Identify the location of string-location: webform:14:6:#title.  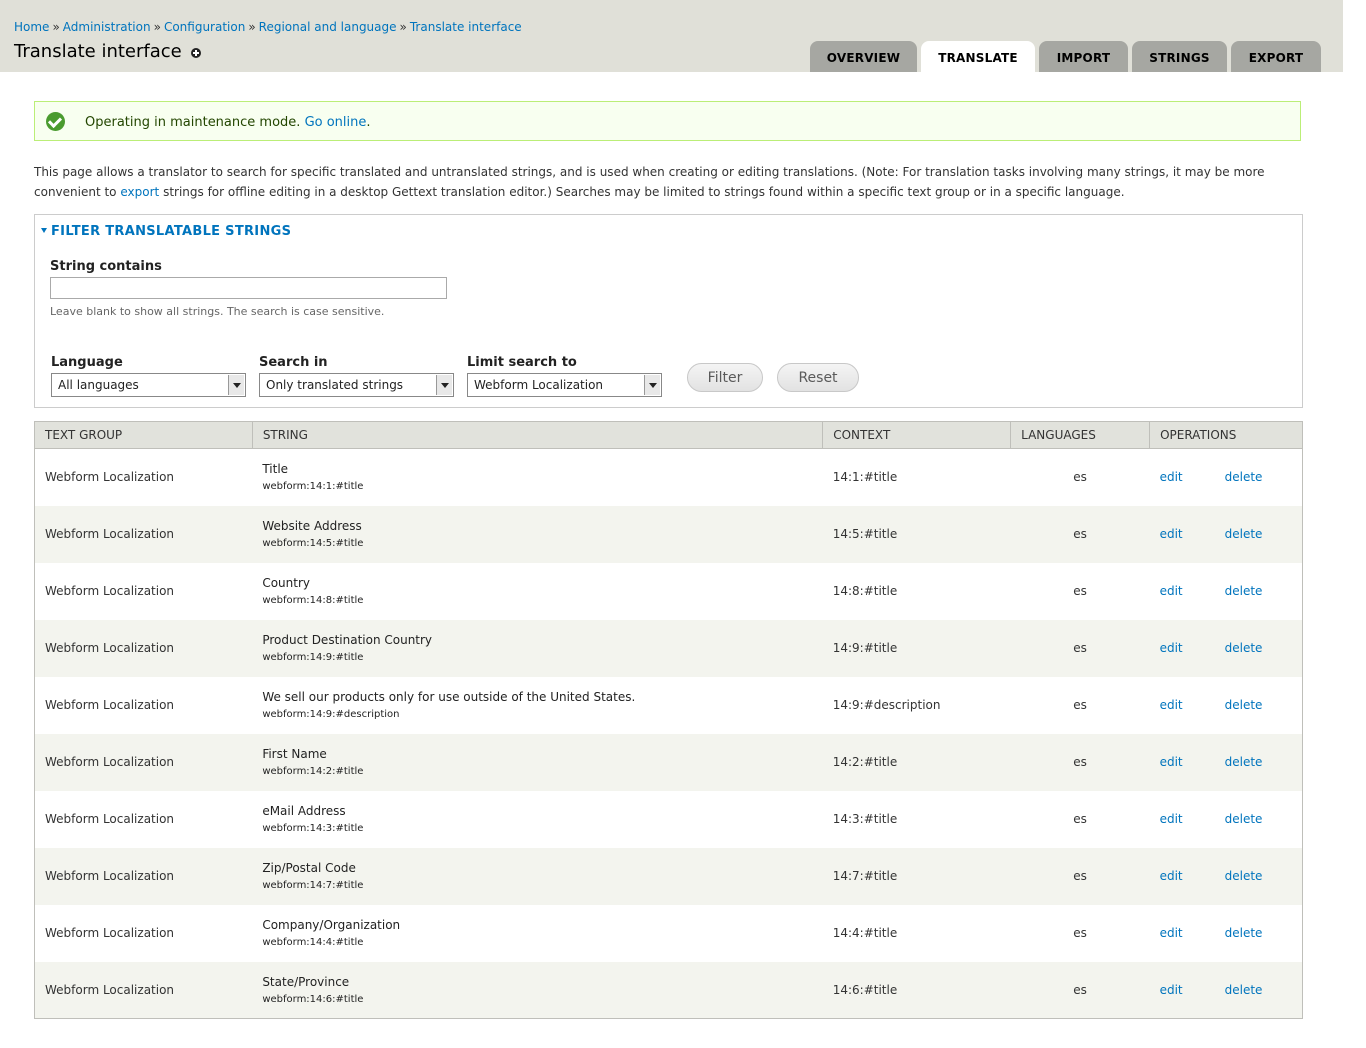
(313, 999).